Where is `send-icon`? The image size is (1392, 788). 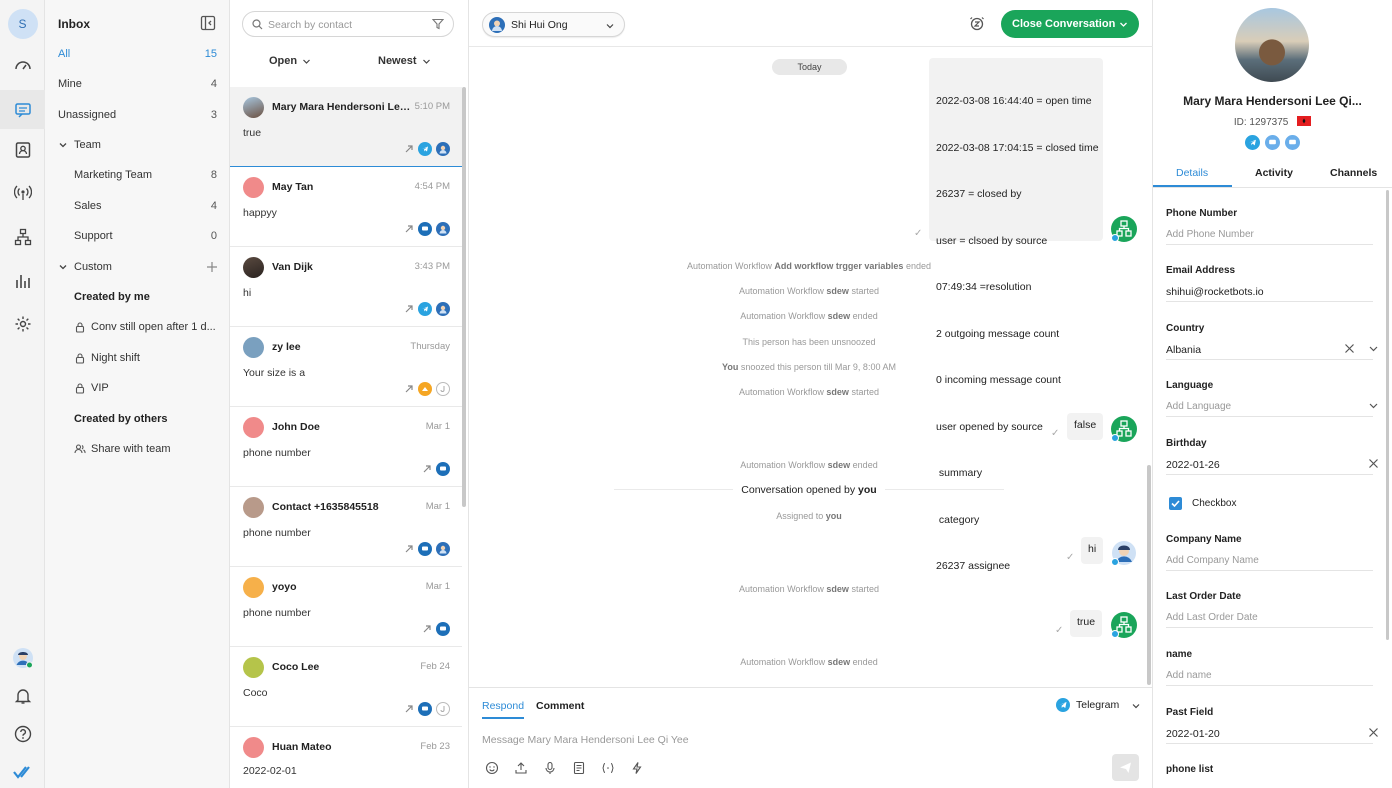
send-icon is located at coordinates (1125, 767).